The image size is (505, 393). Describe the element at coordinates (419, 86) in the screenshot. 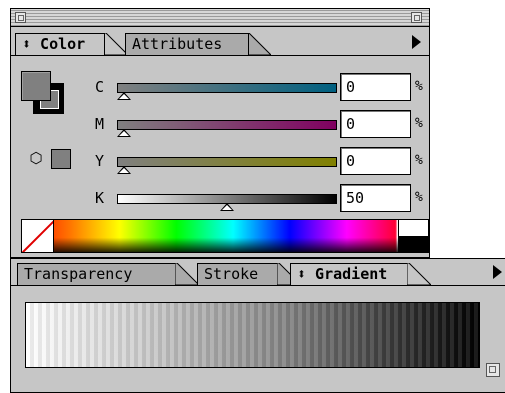

I see `cyan-unit: %` at that location.